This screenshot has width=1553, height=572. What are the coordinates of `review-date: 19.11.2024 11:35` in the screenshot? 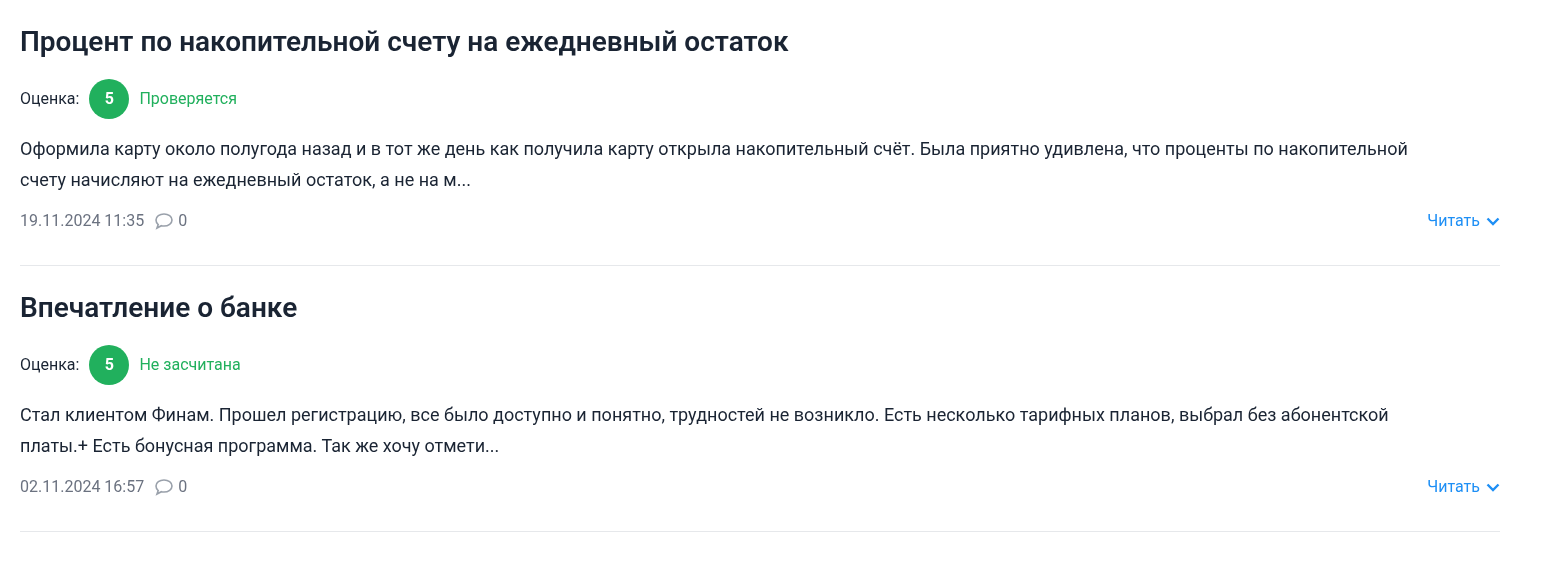 It's located at (82, 221).